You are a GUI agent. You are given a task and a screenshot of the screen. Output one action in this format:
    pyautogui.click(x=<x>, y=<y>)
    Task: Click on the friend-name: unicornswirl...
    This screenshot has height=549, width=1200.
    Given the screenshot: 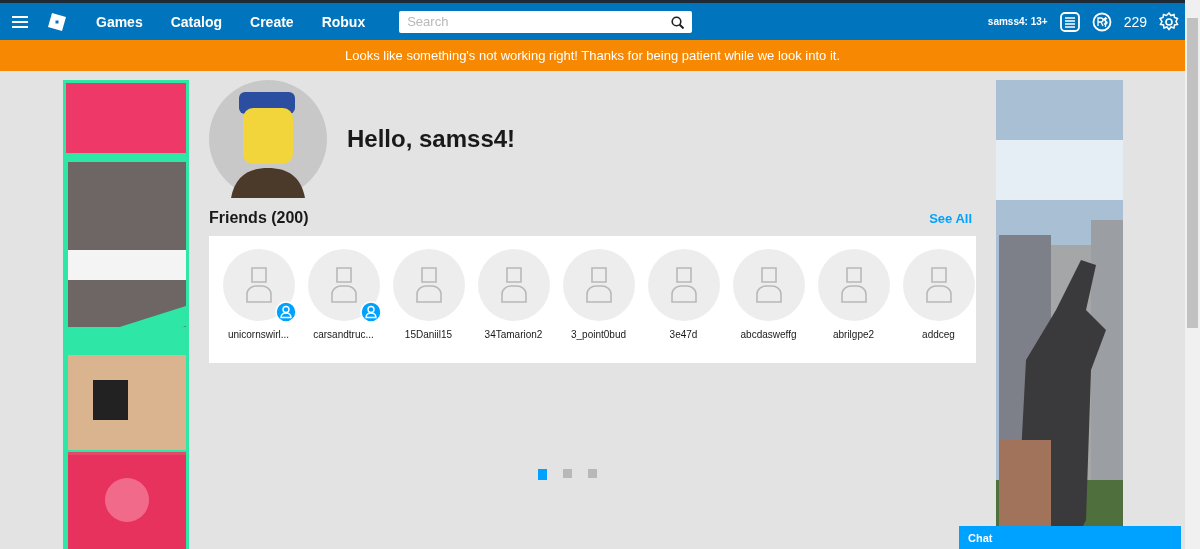 What is the action you would take?
    pyautogui.click(x=258, y=334)
    